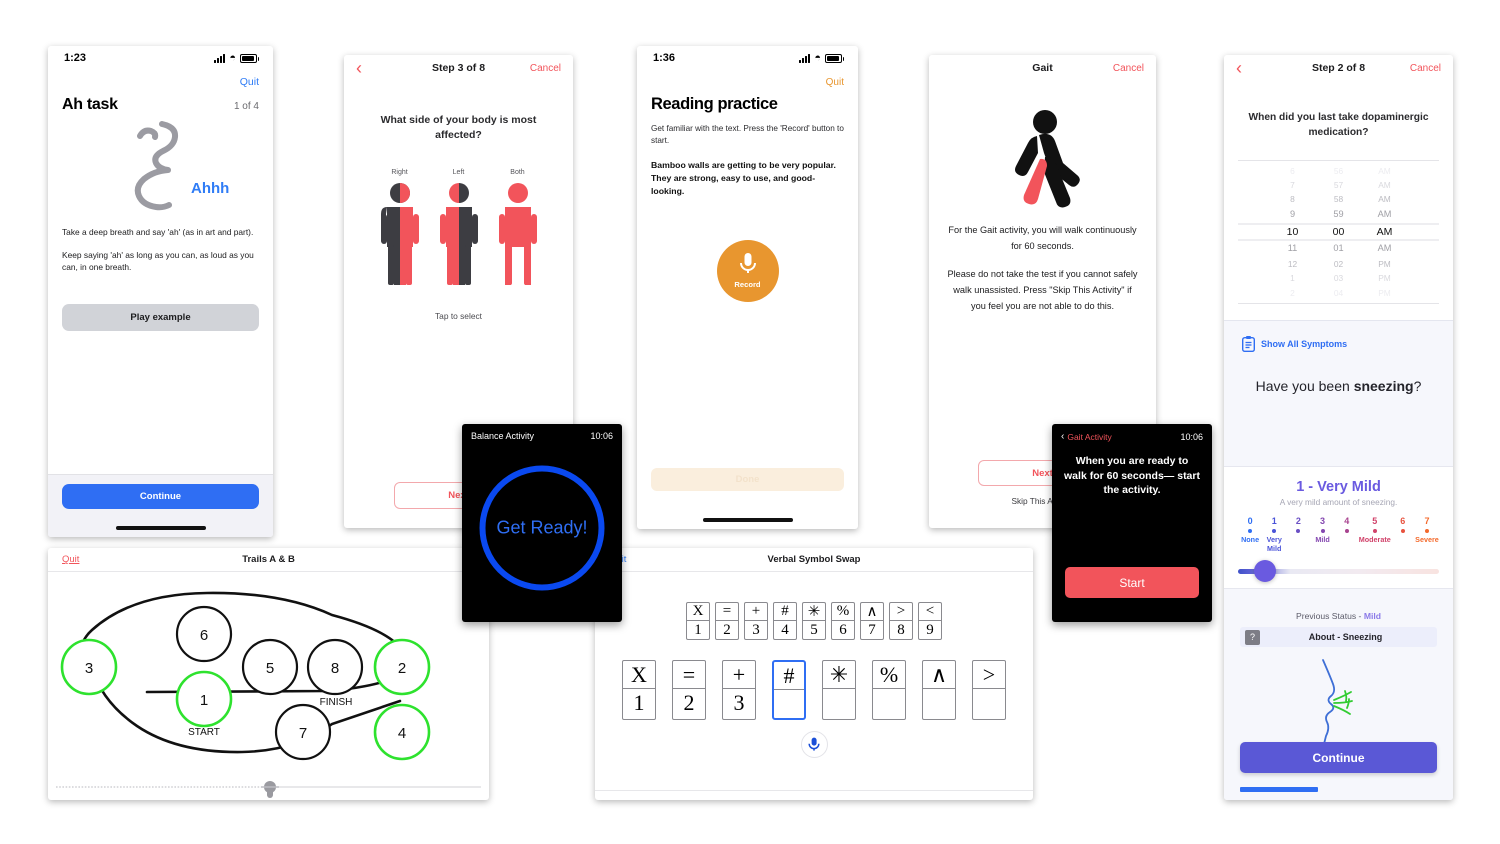 This screenshot has width=1500, height=844. What do you see at coordinates (1265, 571) in the screenshot?
I see `slider-knob` at bounding box center [1265, 571].